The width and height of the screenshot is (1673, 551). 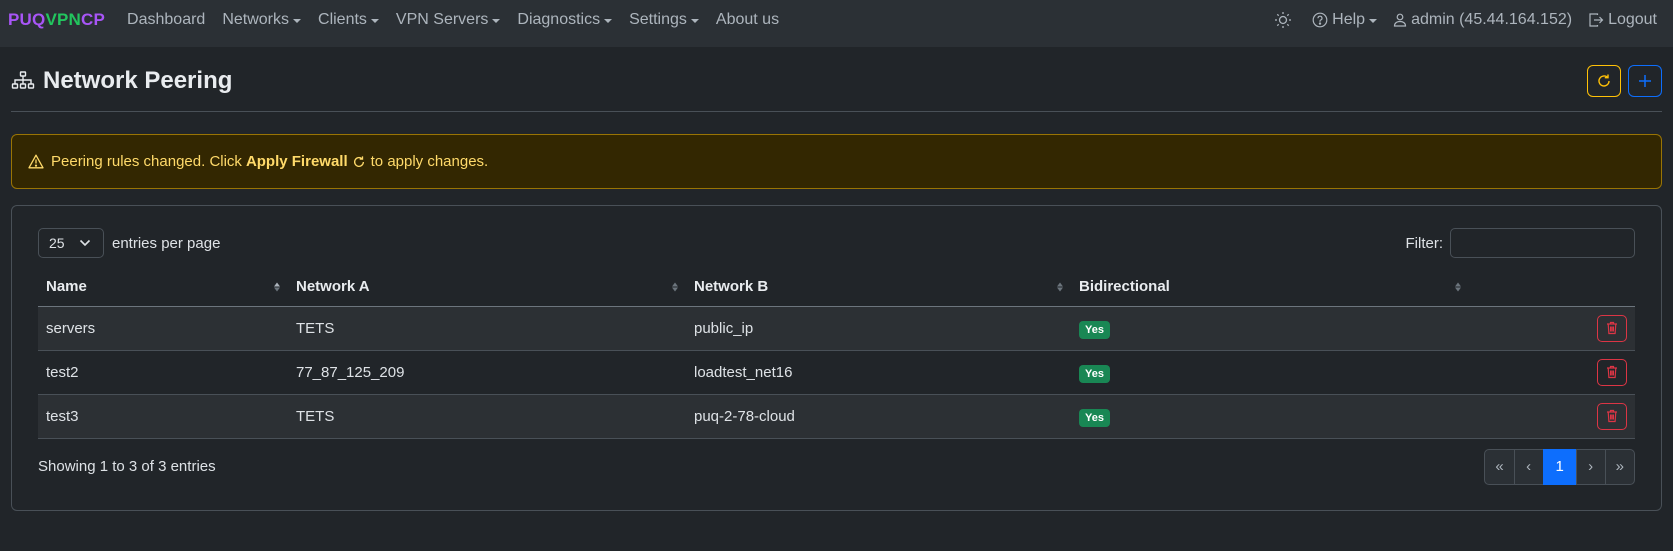 What do you see at coordinates (487, 287) in the screenshot?
I see `column-header-network-a: Network A` at bounding box center [487, 287].